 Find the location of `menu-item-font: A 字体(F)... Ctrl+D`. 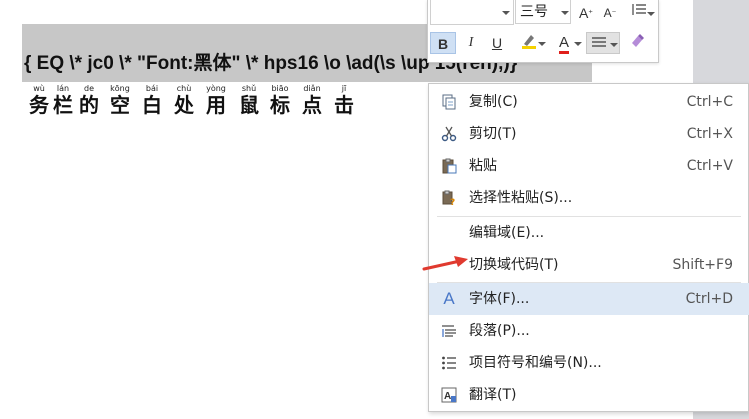

menu-item-font: A 字体(F)... Ctrl+D is located at coordinates (589, 299).